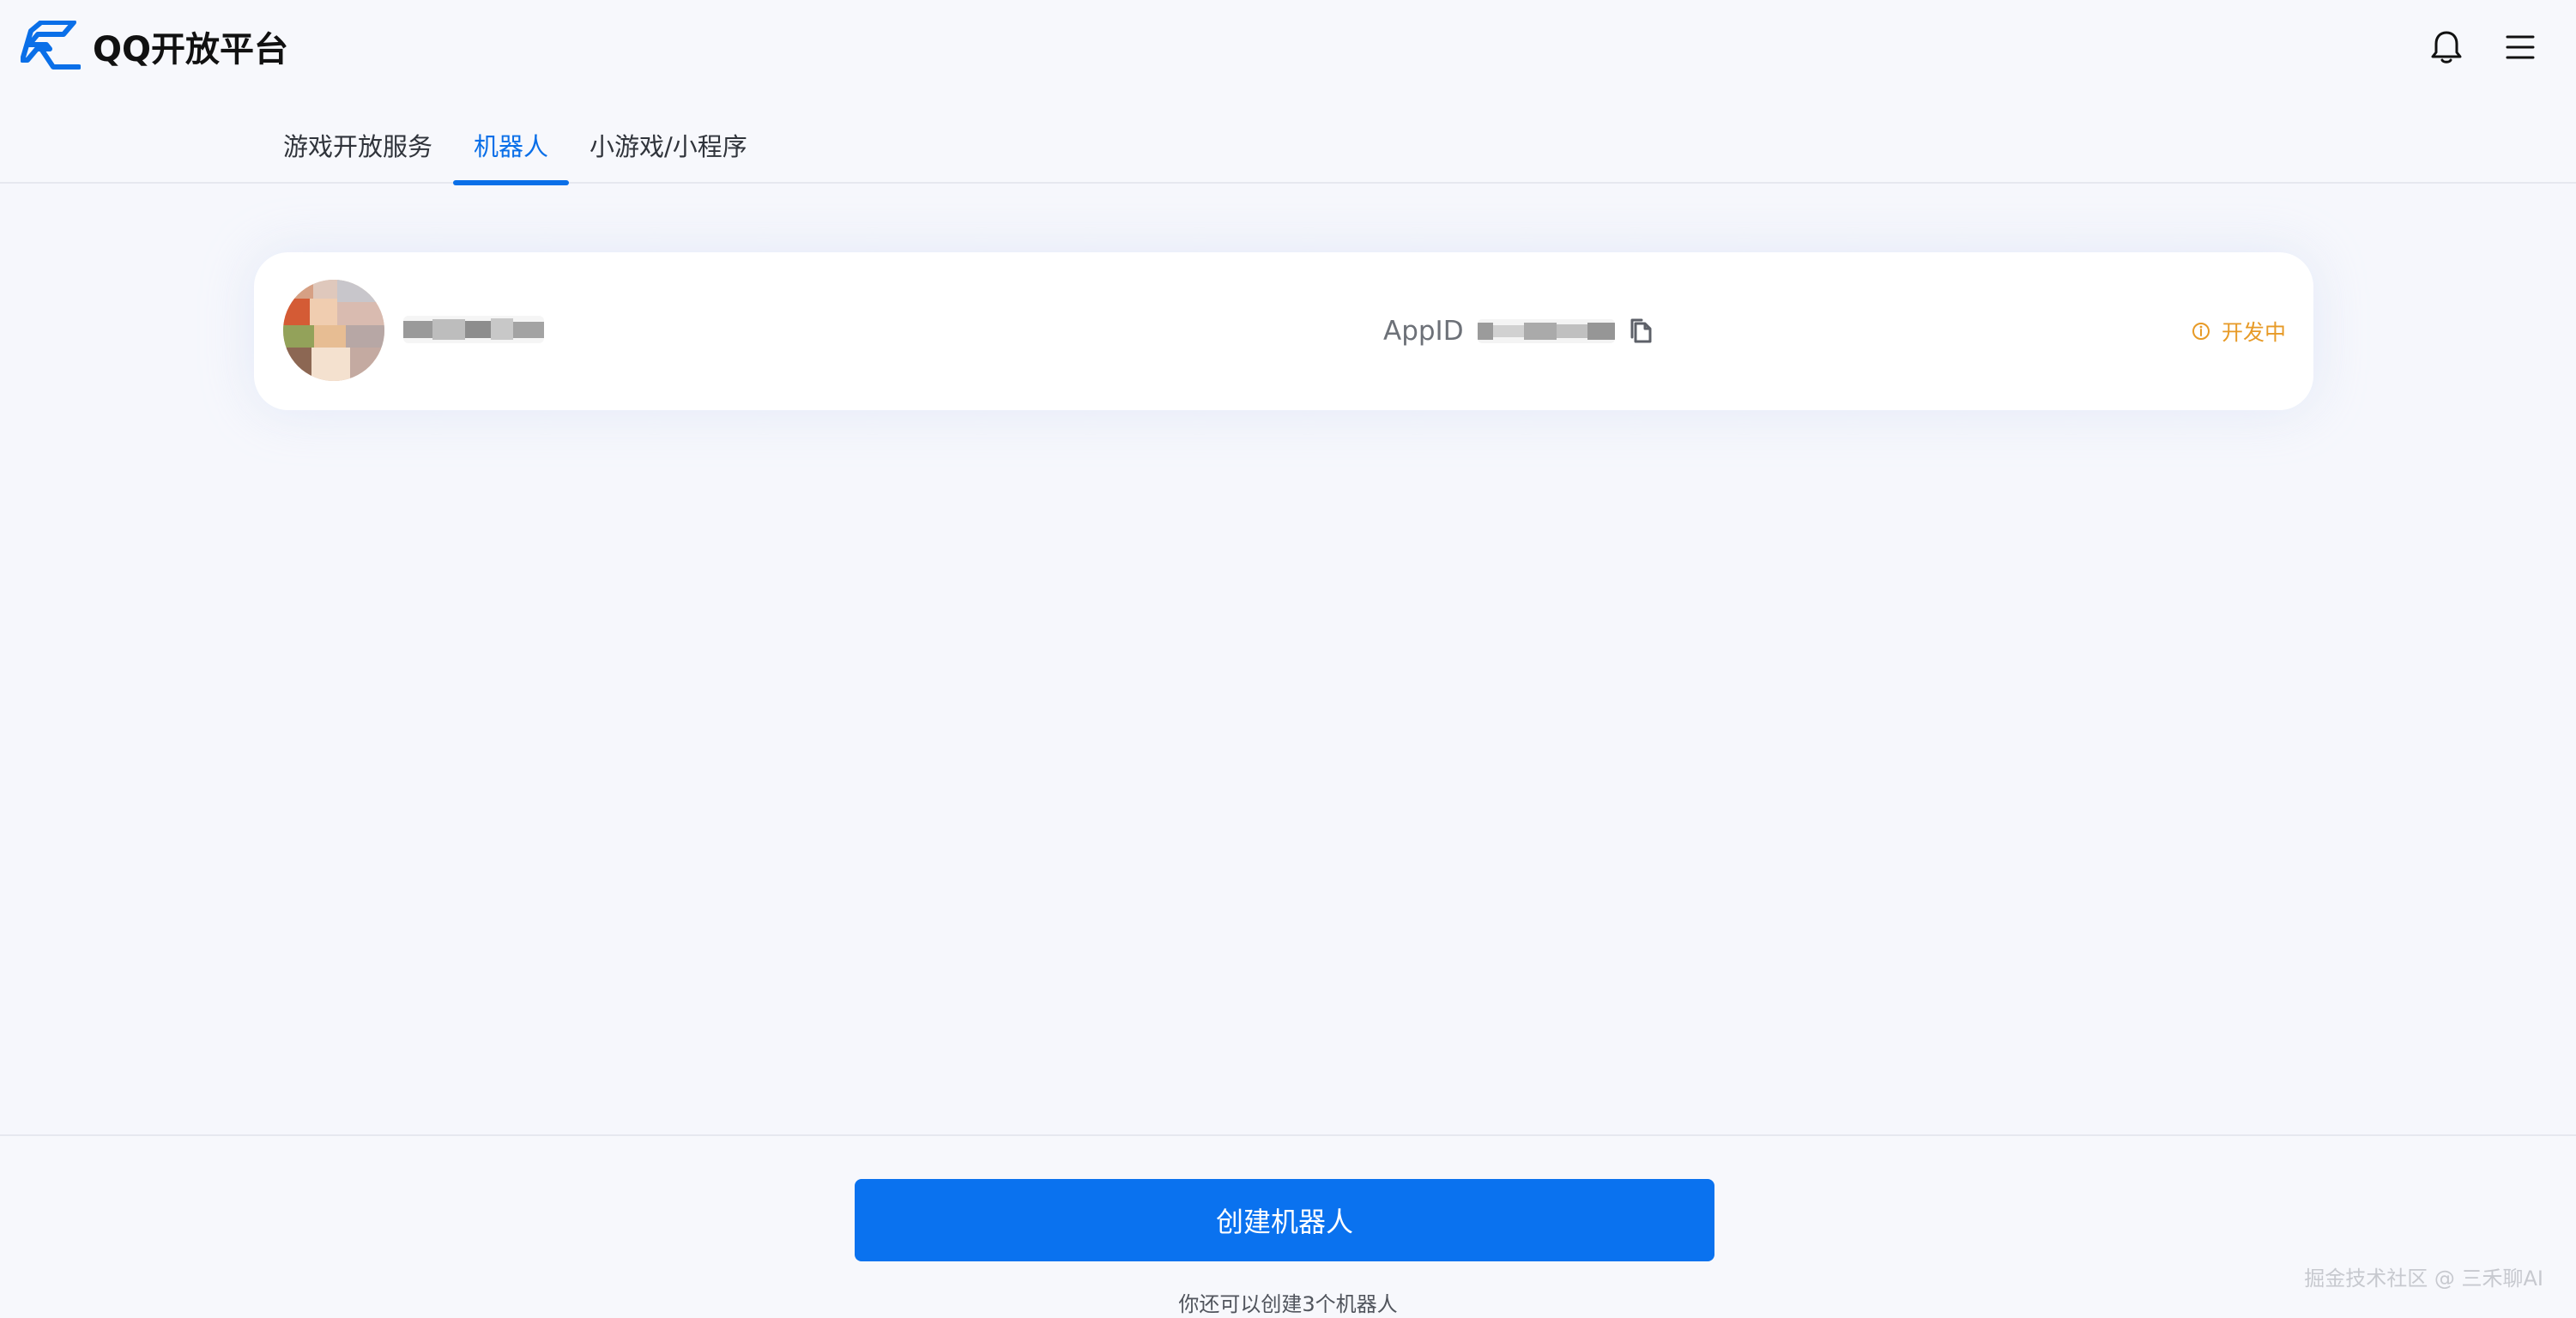  I want to click on create-robot-footer: 创建机器人 你还可以创建3个机器人, so click(1288, 1226).